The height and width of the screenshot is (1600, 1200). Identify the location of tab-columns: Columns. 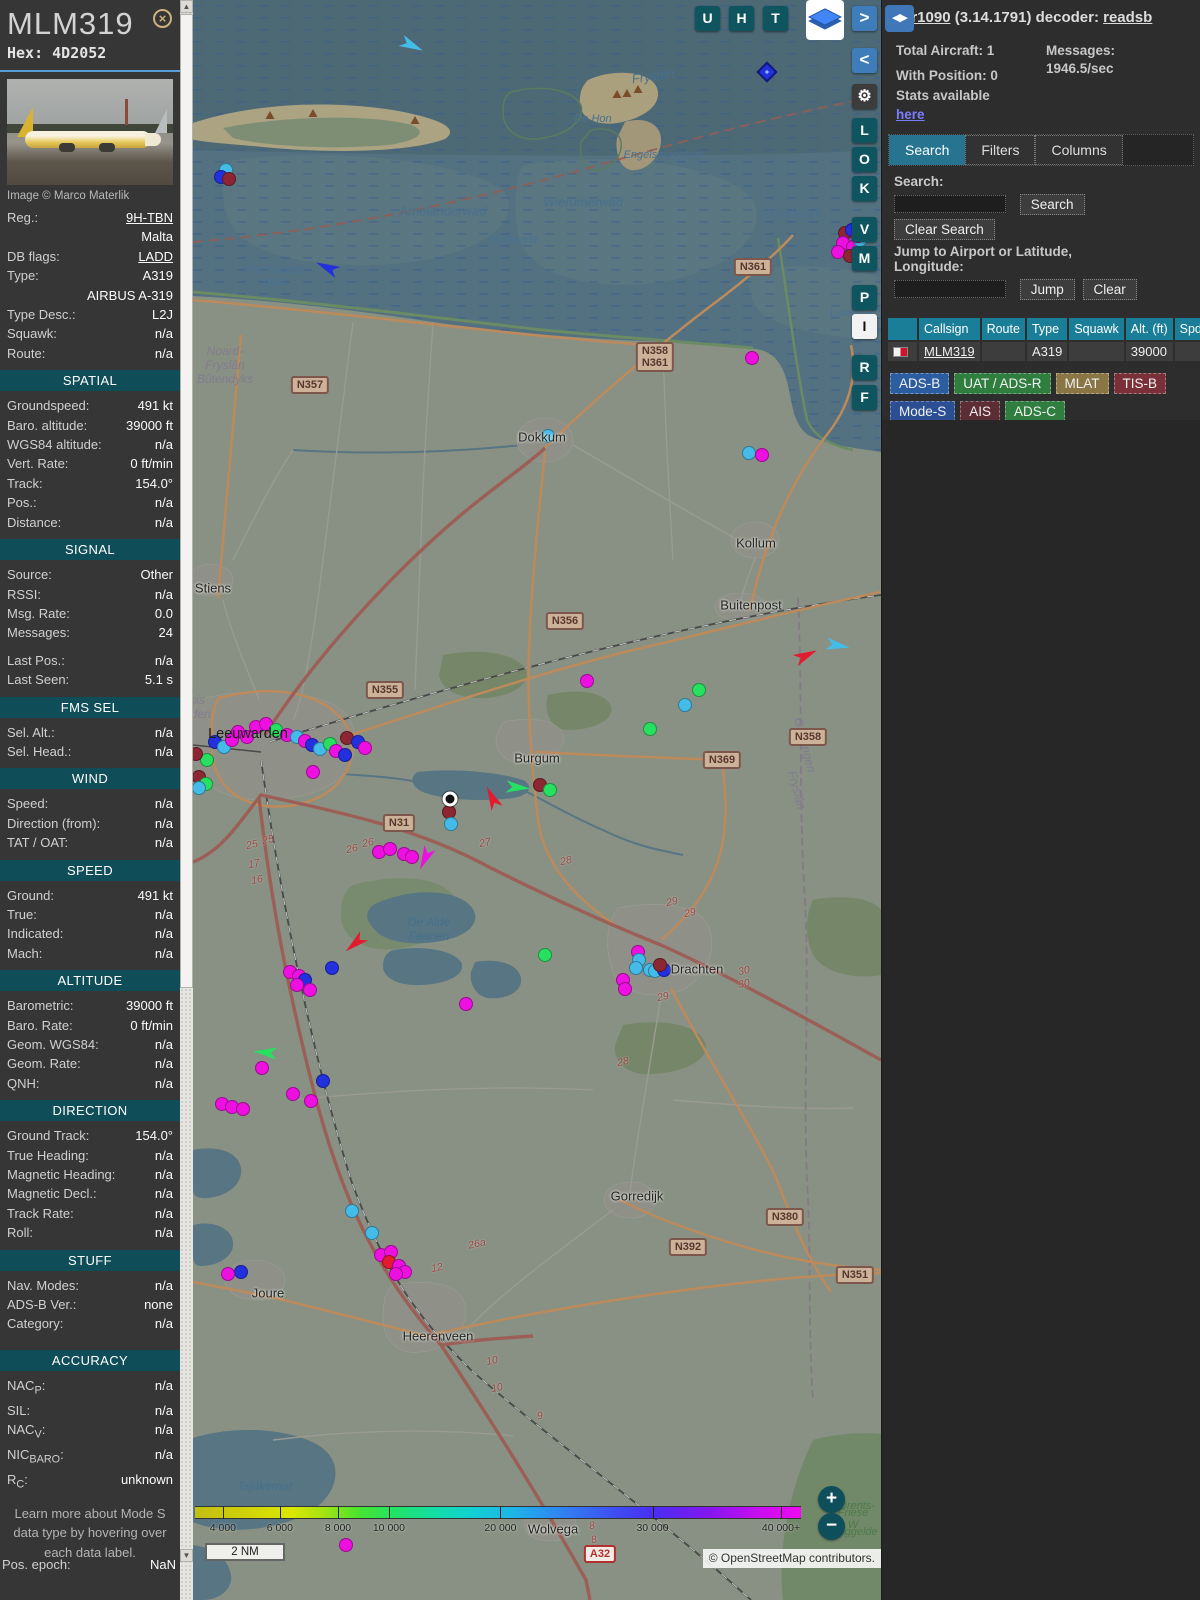
(1079, 149).